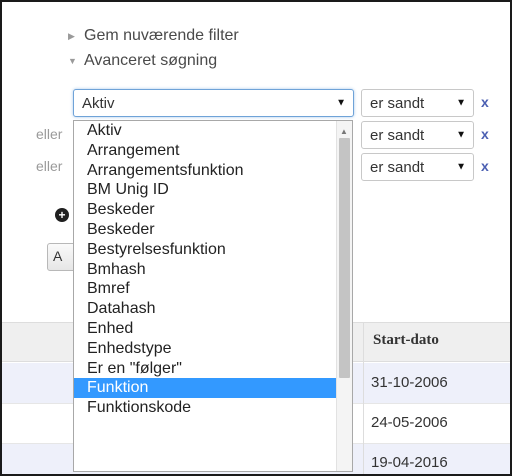  I want to click on dropdown-option: Aktiv, so click(205, 131).